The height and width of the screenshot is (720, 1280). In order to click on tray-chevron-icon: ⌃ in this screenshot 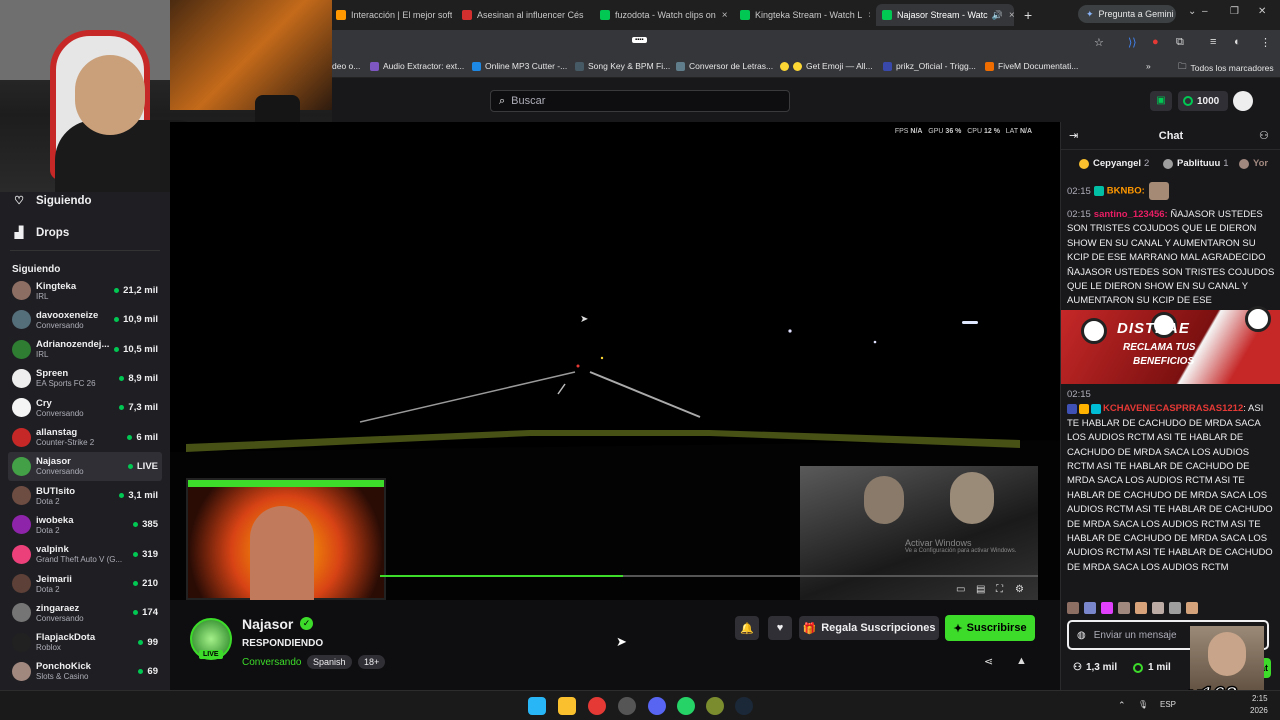, I will do `click(1122, 705)`.